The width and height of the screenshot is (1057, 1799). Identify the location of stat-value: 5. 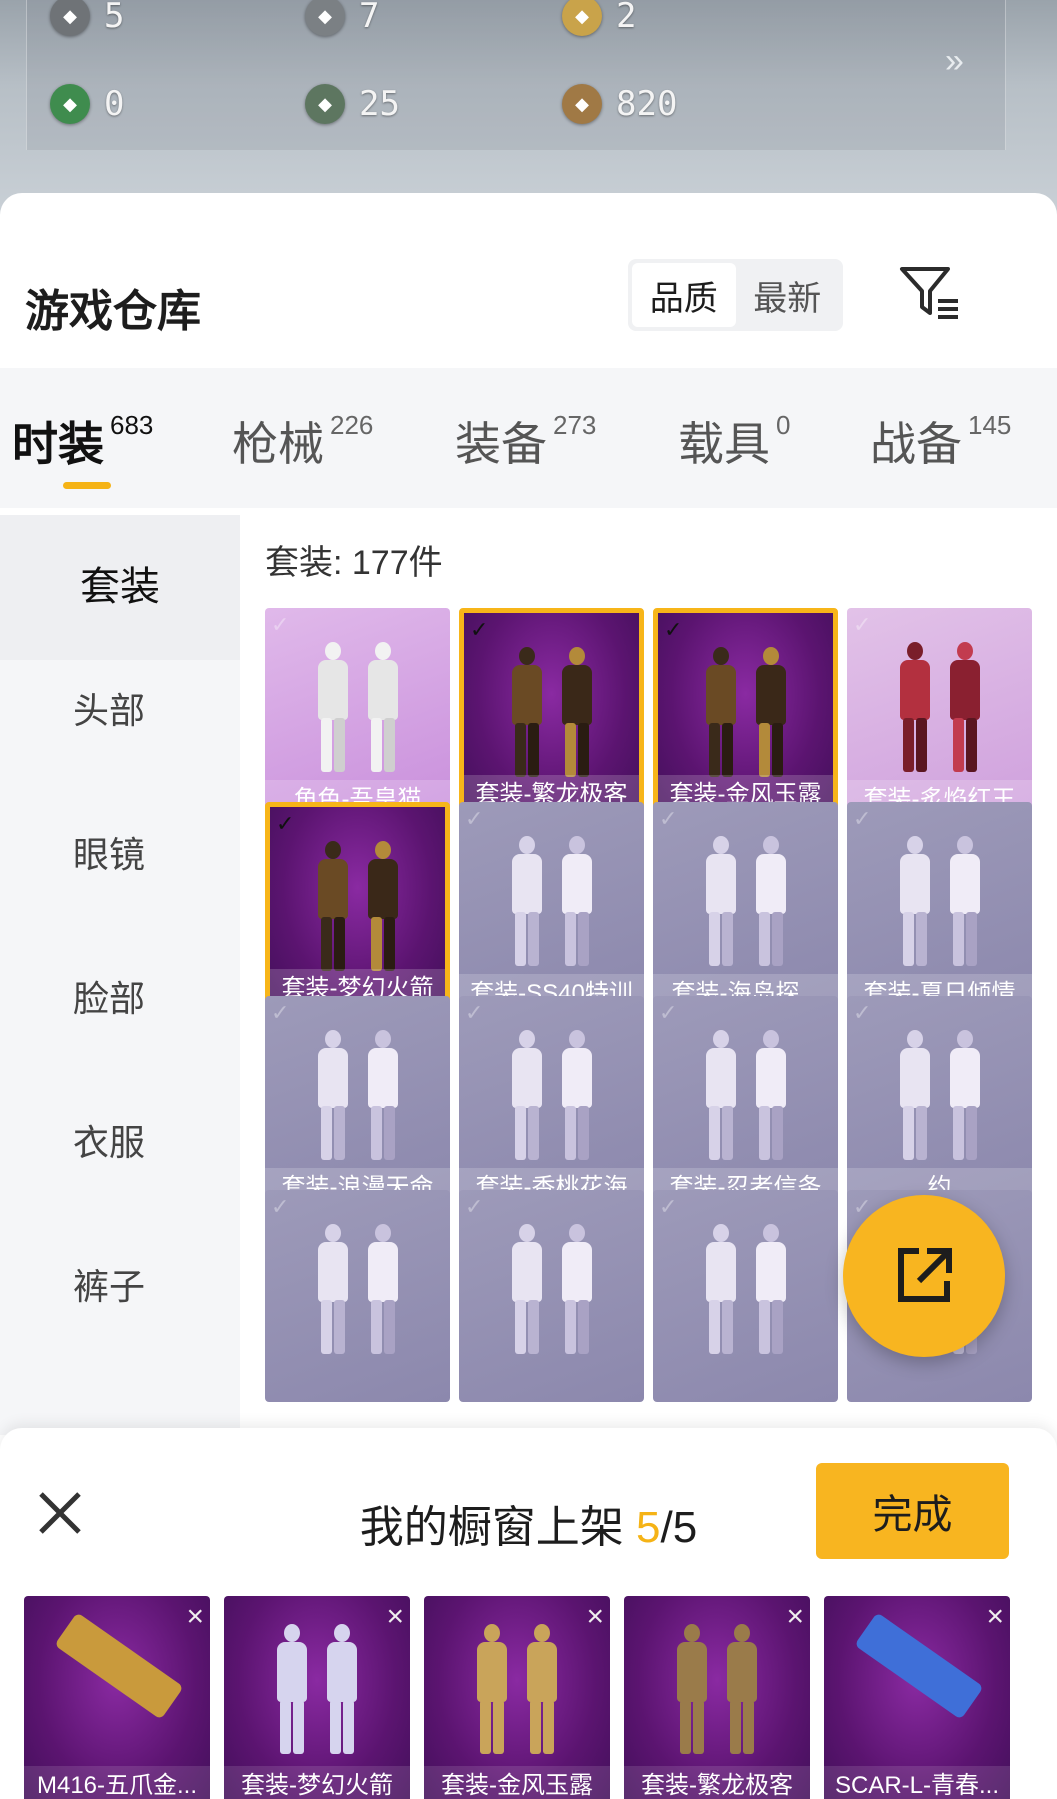
(114, 18).